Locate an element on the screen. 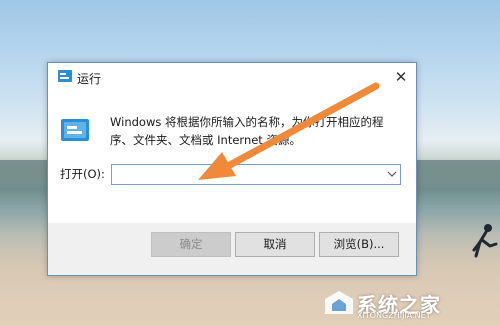  open-label: 打开(O): is located at coordinates (82, 174).